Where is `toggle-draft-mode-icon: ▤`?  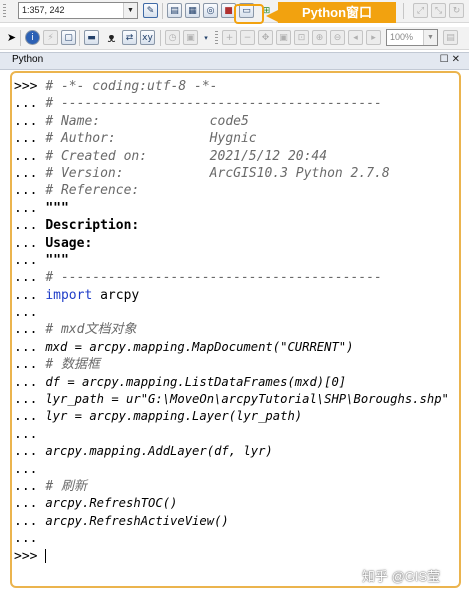
toggle-draft-mode-icon: ▤ is located at coordinates (450, 37).